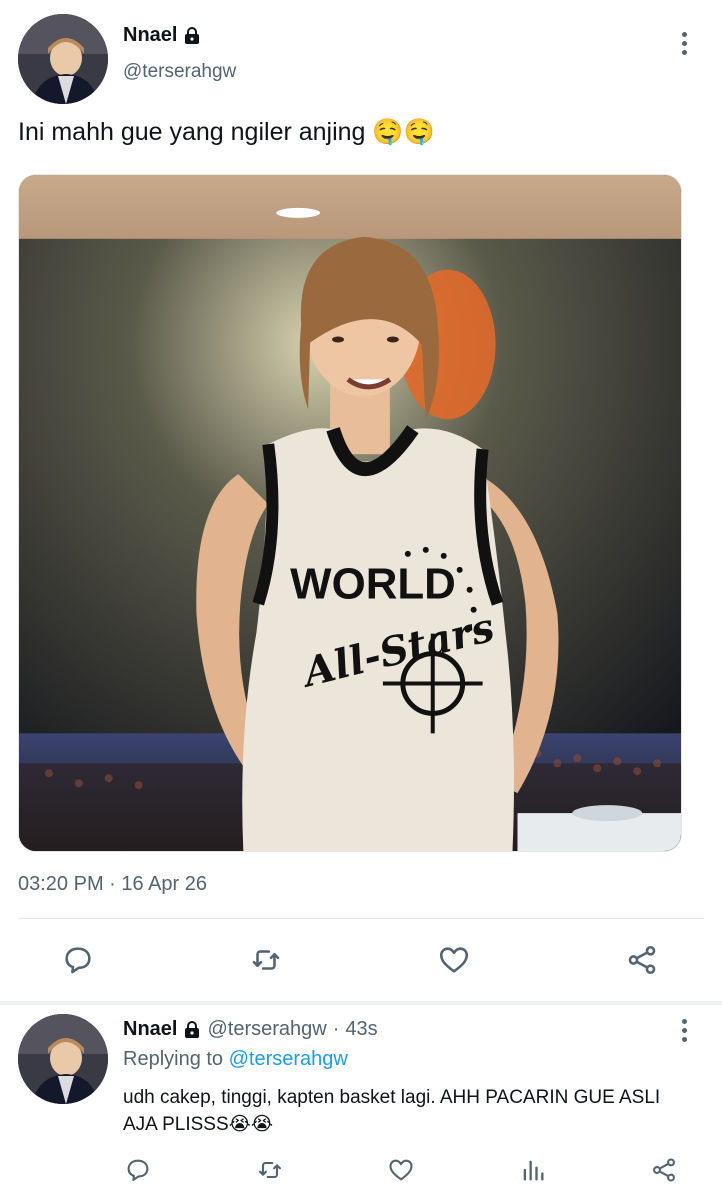  I want to click on section-divider, so click(361, 1003).